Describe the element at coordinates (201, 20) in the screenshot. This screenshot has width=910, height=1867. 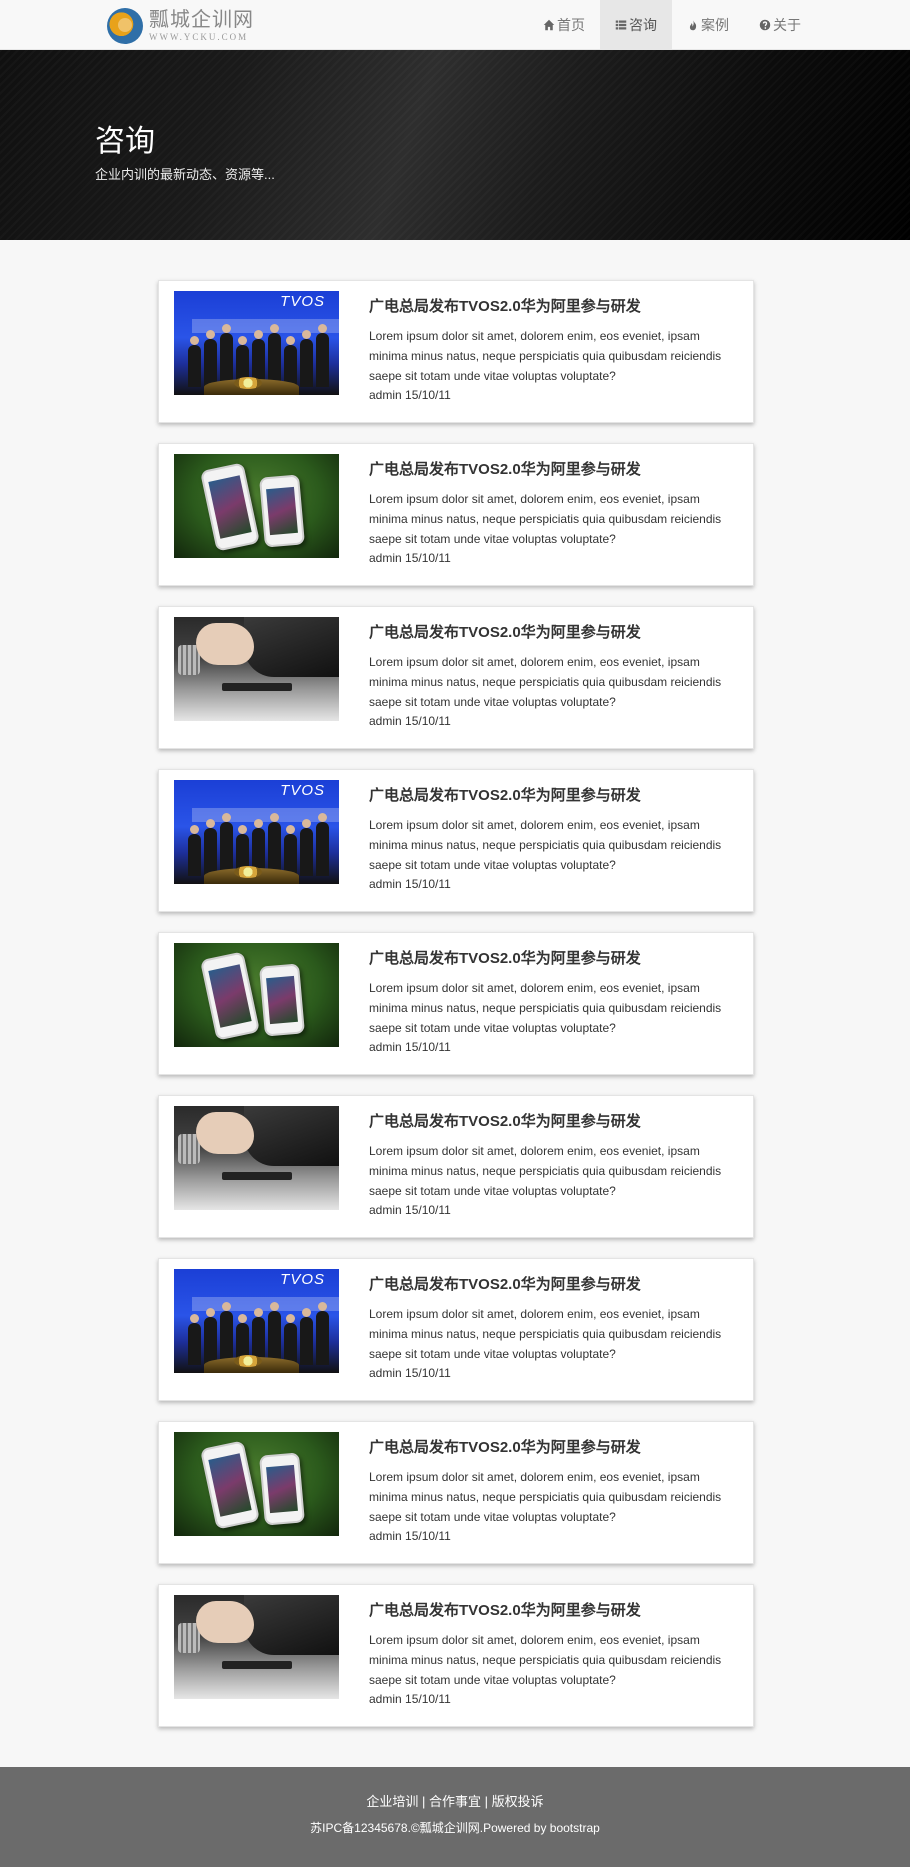
I see `logo-title: 瓢城企训网` at that location.